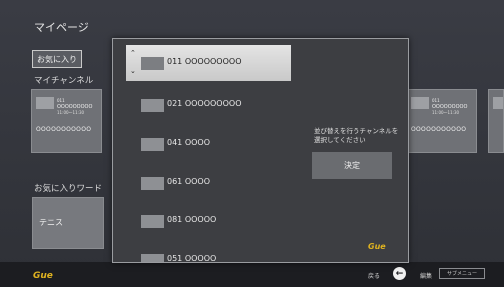 Image resolution: width=504 pixels, height=287 pixels. I want to click on confirm-button: 決定, so click(352, 165).